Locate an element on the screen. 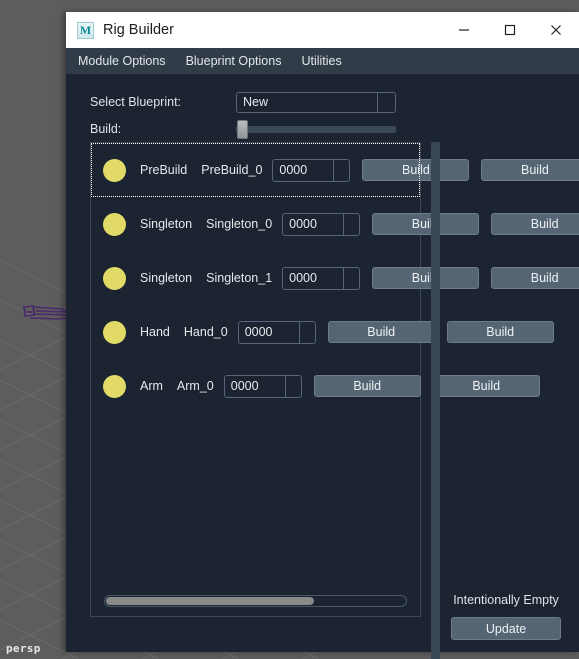 The height and width of the screenshot is (659, 579). module-type: PreBuild is located at coordinates (164, 170).